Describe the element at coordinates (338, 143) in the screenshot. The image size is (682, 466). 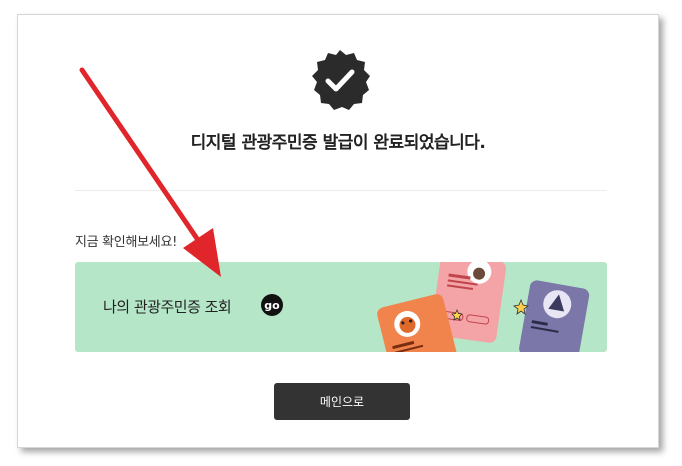
I see `completion-headline: 디지털 관광주민증 발급이 완료되었습니다.` at that location.